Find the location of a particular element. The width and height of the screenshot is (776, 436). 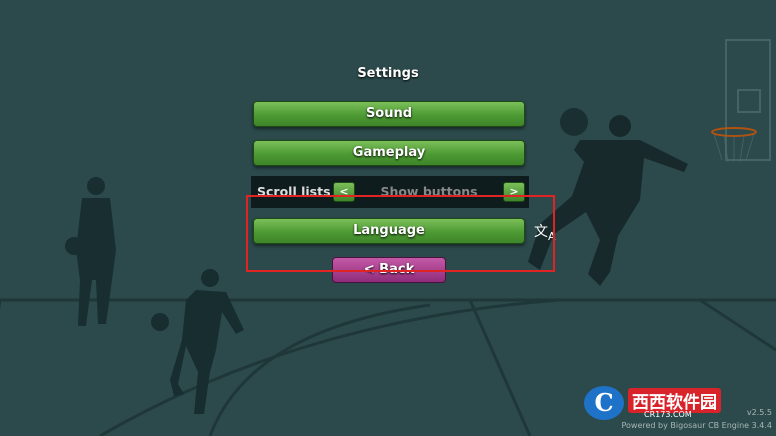

scroll-lists-label: Scroll lists is located at coordinates (294, 191).